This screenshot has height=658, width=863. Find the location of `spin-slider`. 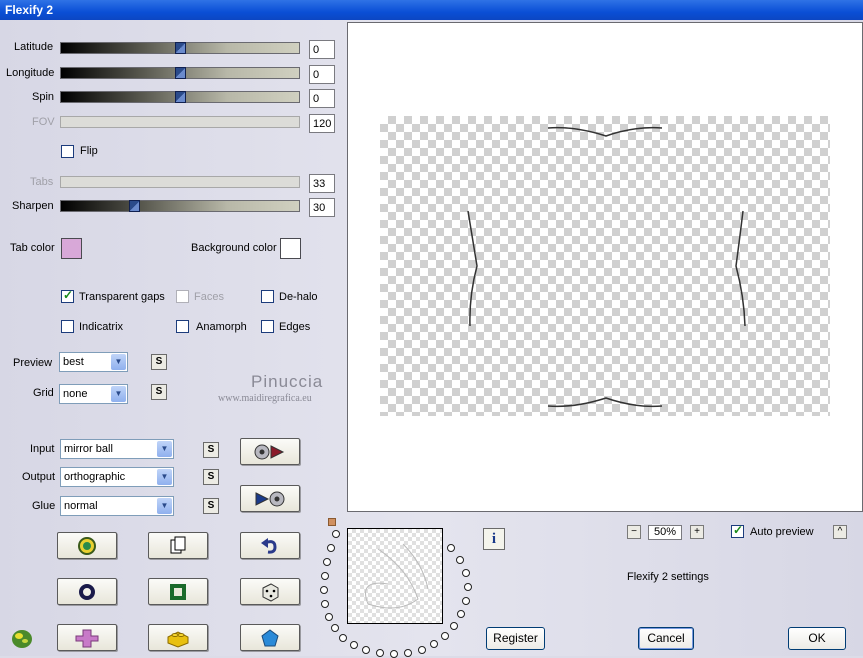

spin-slider is located at coordinates (180, 97).